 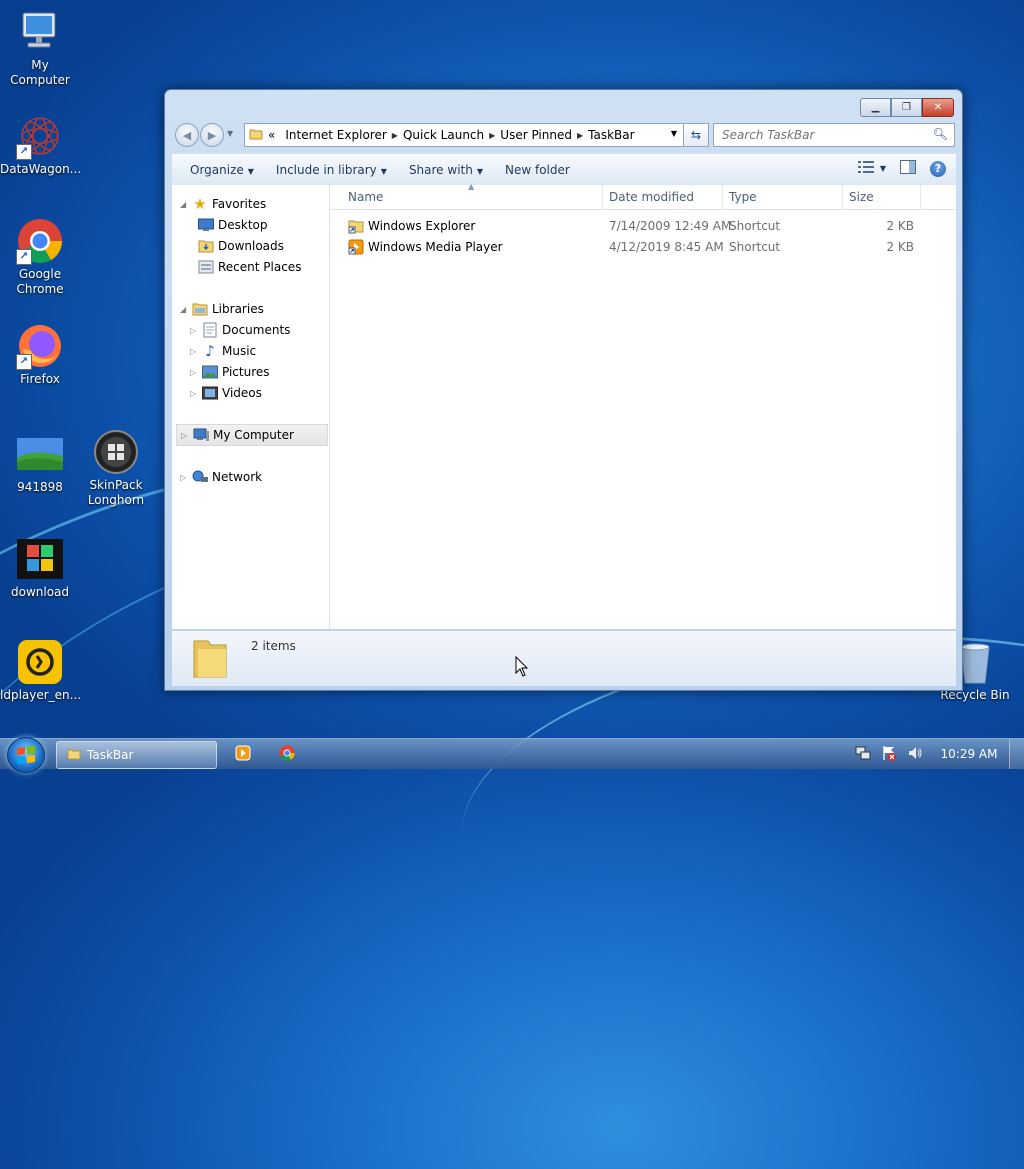 I want to click on nav-pictures: ▷ Pictures, so click(x=230, y=372).